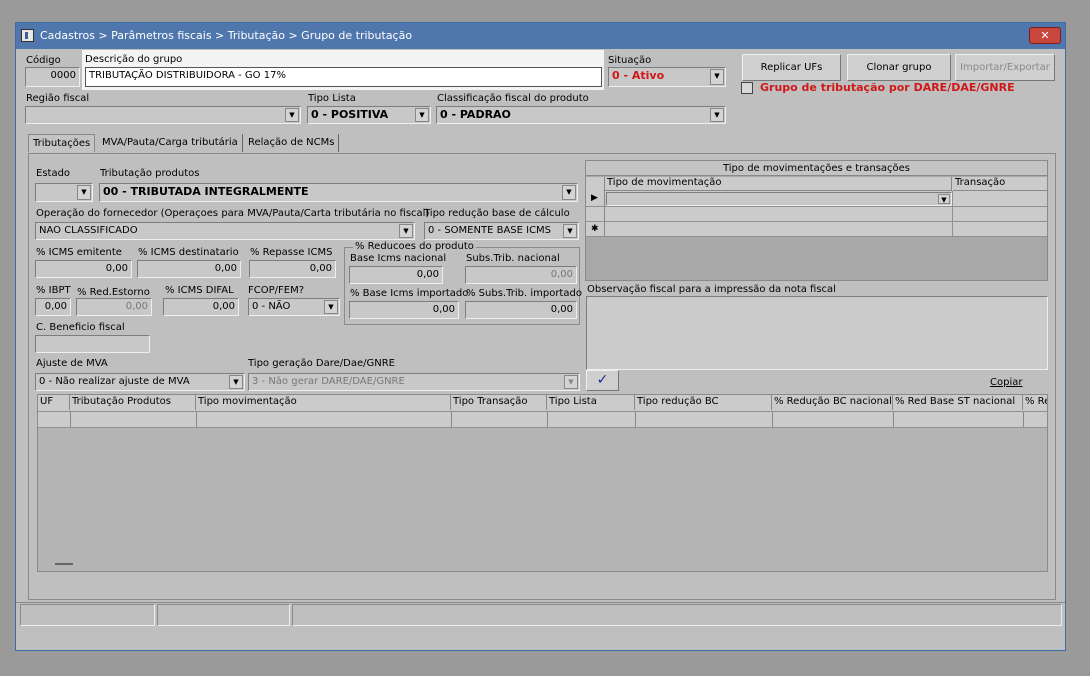 The height and width of the screenshot is (676, 1090). I want to click on mov-col-transacao: Transação, so click(1000, 184).